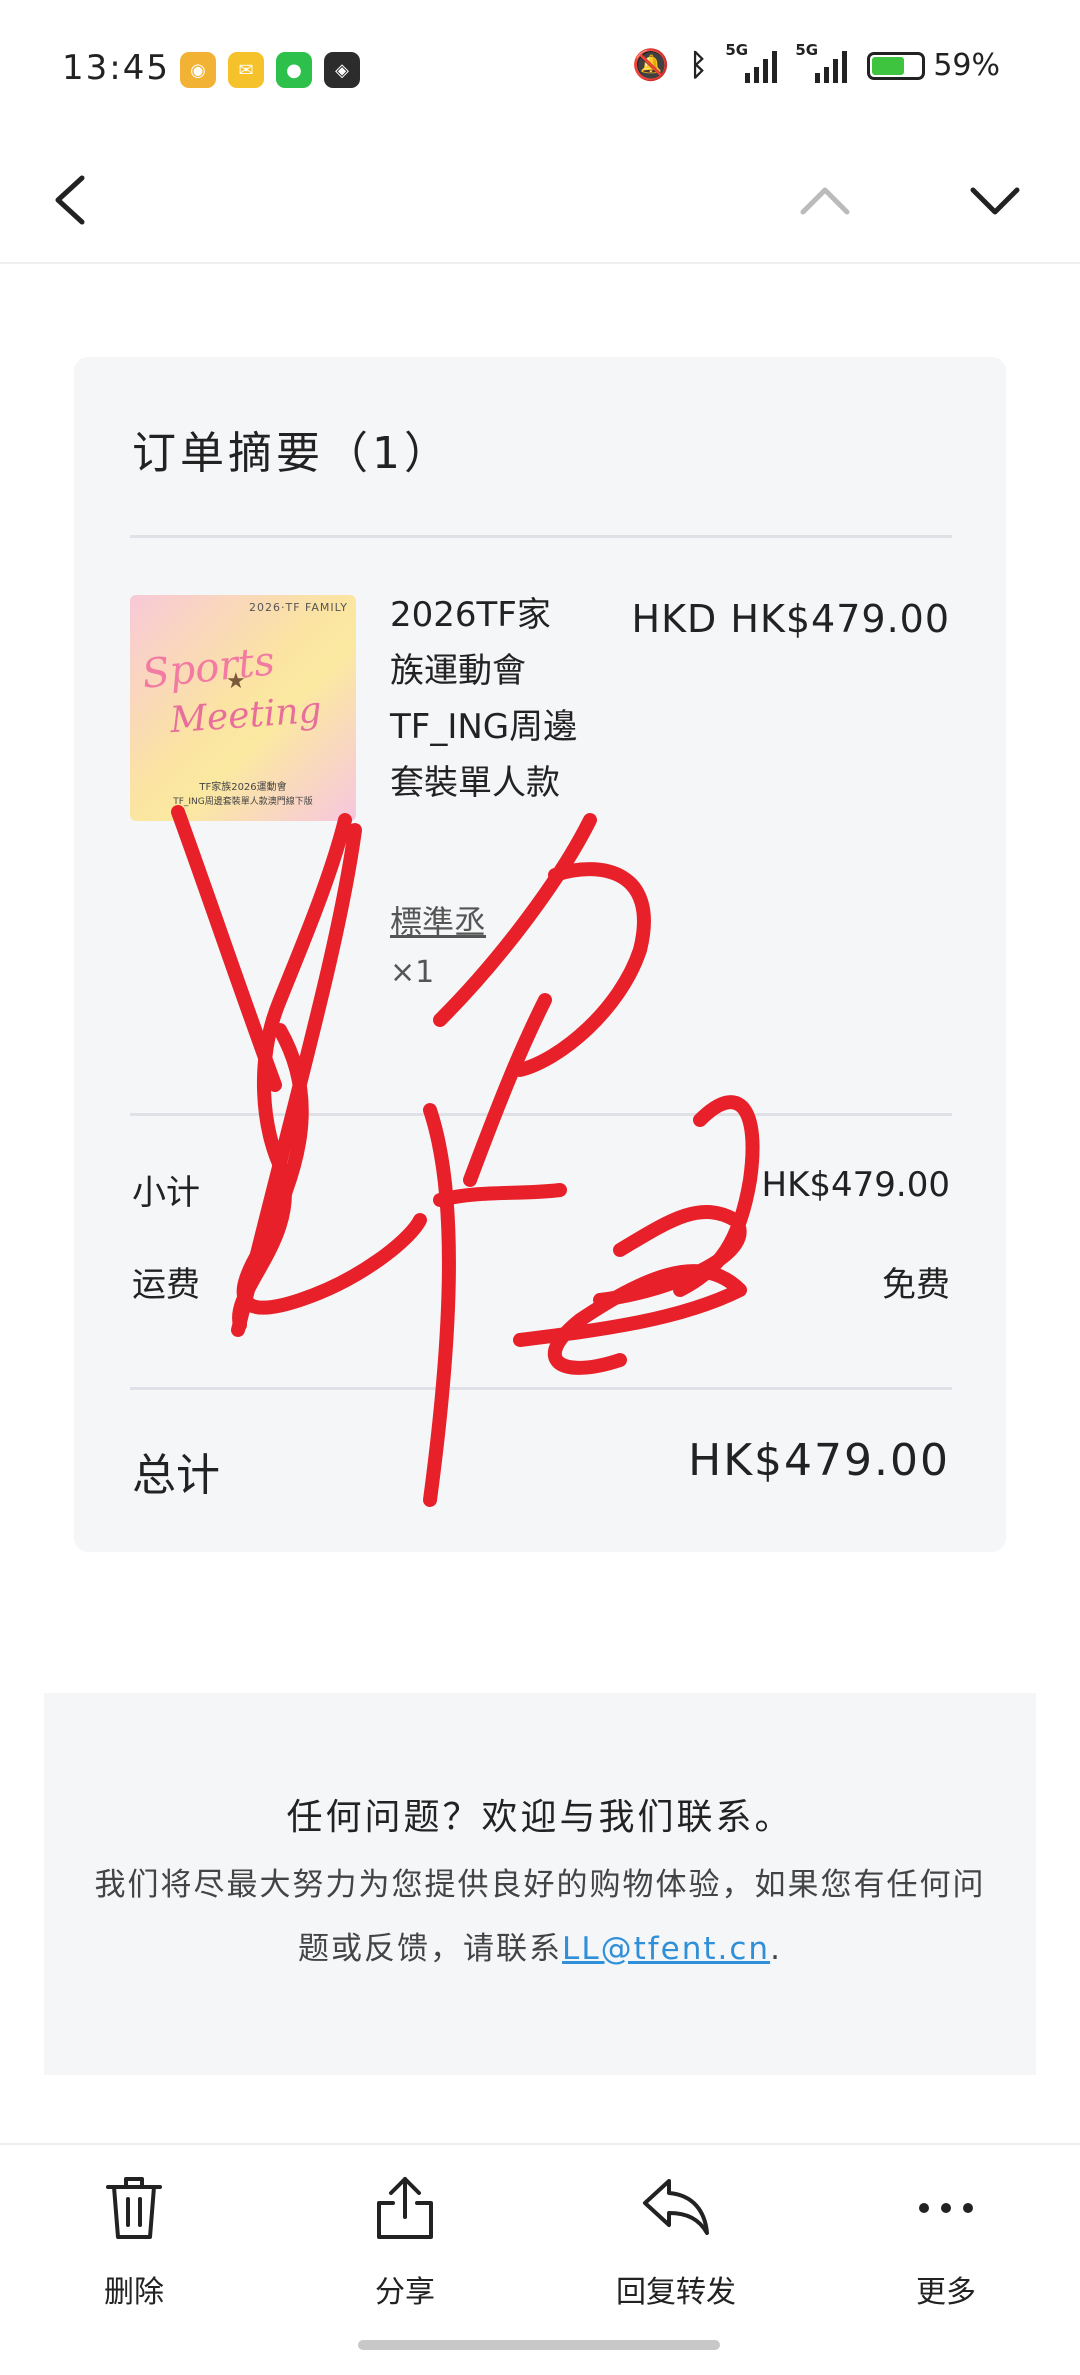  Describe the element at coordinates (790, 619) in the screenshot. I see `product-price: HKD HK$479.00` at that location.